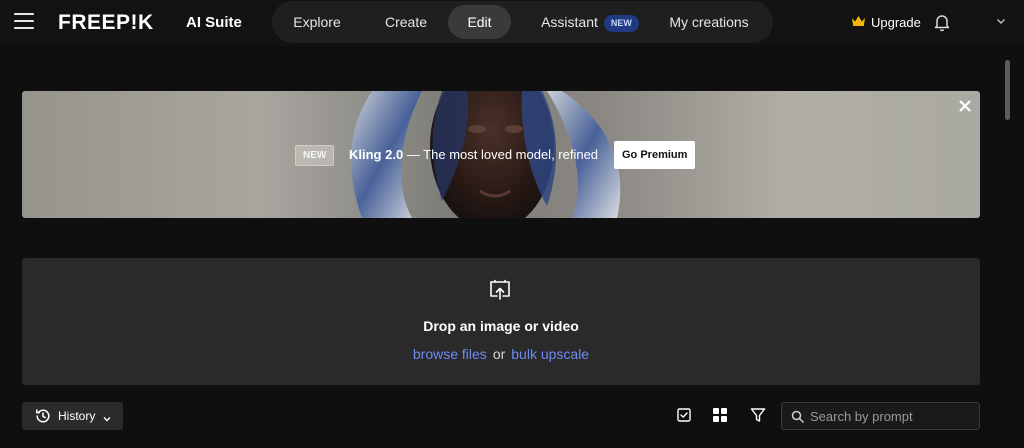 The height and width of the screenshot is (448, 1024). What do you see at coordinates (77, 416) in the screenshot?
I see `history-label: History` at bounding box center [77, 416].